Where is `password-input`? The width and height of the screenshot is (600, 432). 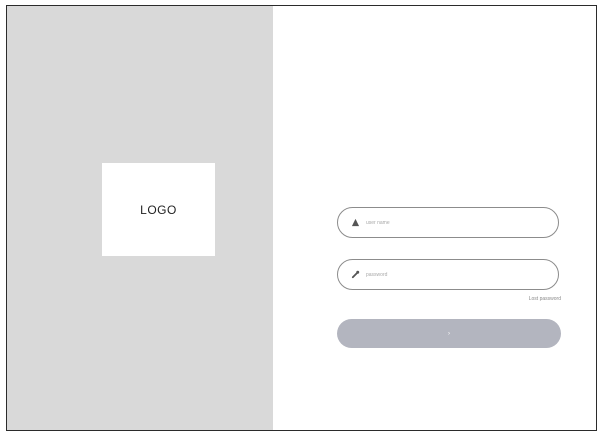
password-input is located at coordinates (441, 274).